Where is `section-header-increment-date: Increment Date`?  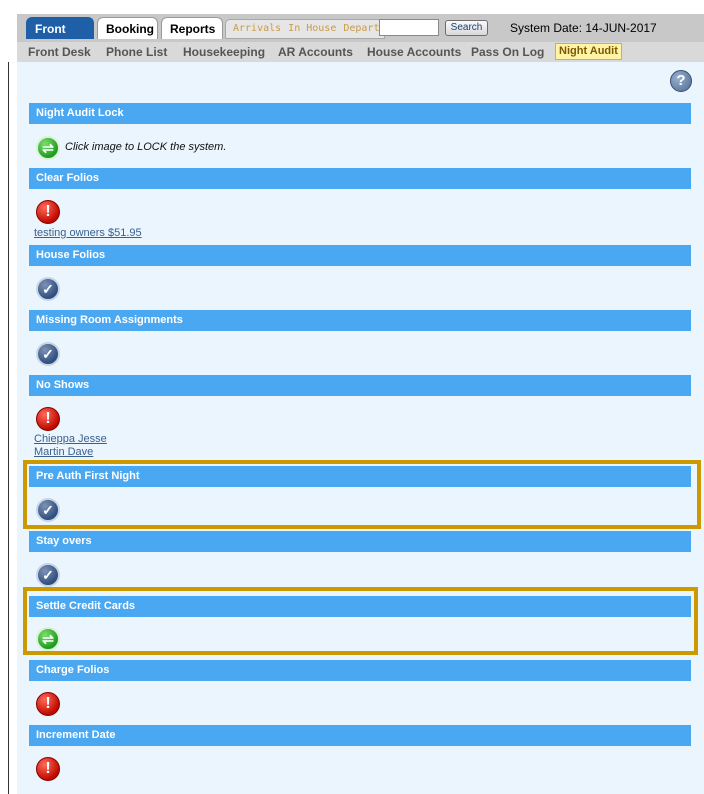 section-header-increment-date: Increment Date is located at coordinates (360, 735).